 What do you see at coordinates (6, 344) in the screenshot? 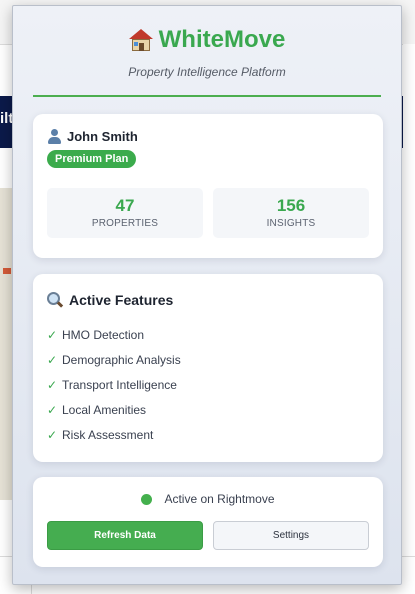
I see `map-strip` at bounding box center [6, 344].